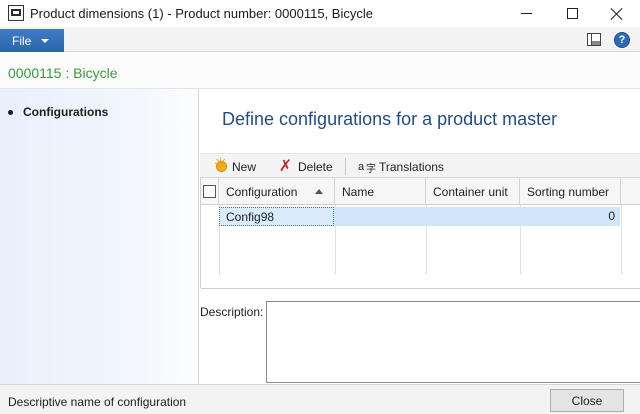 The height and width of the screenshot is (414, 640). Describe the element at coordinates (285, 166) in the screenshot. I see `delete-icon: ✗` at that location.